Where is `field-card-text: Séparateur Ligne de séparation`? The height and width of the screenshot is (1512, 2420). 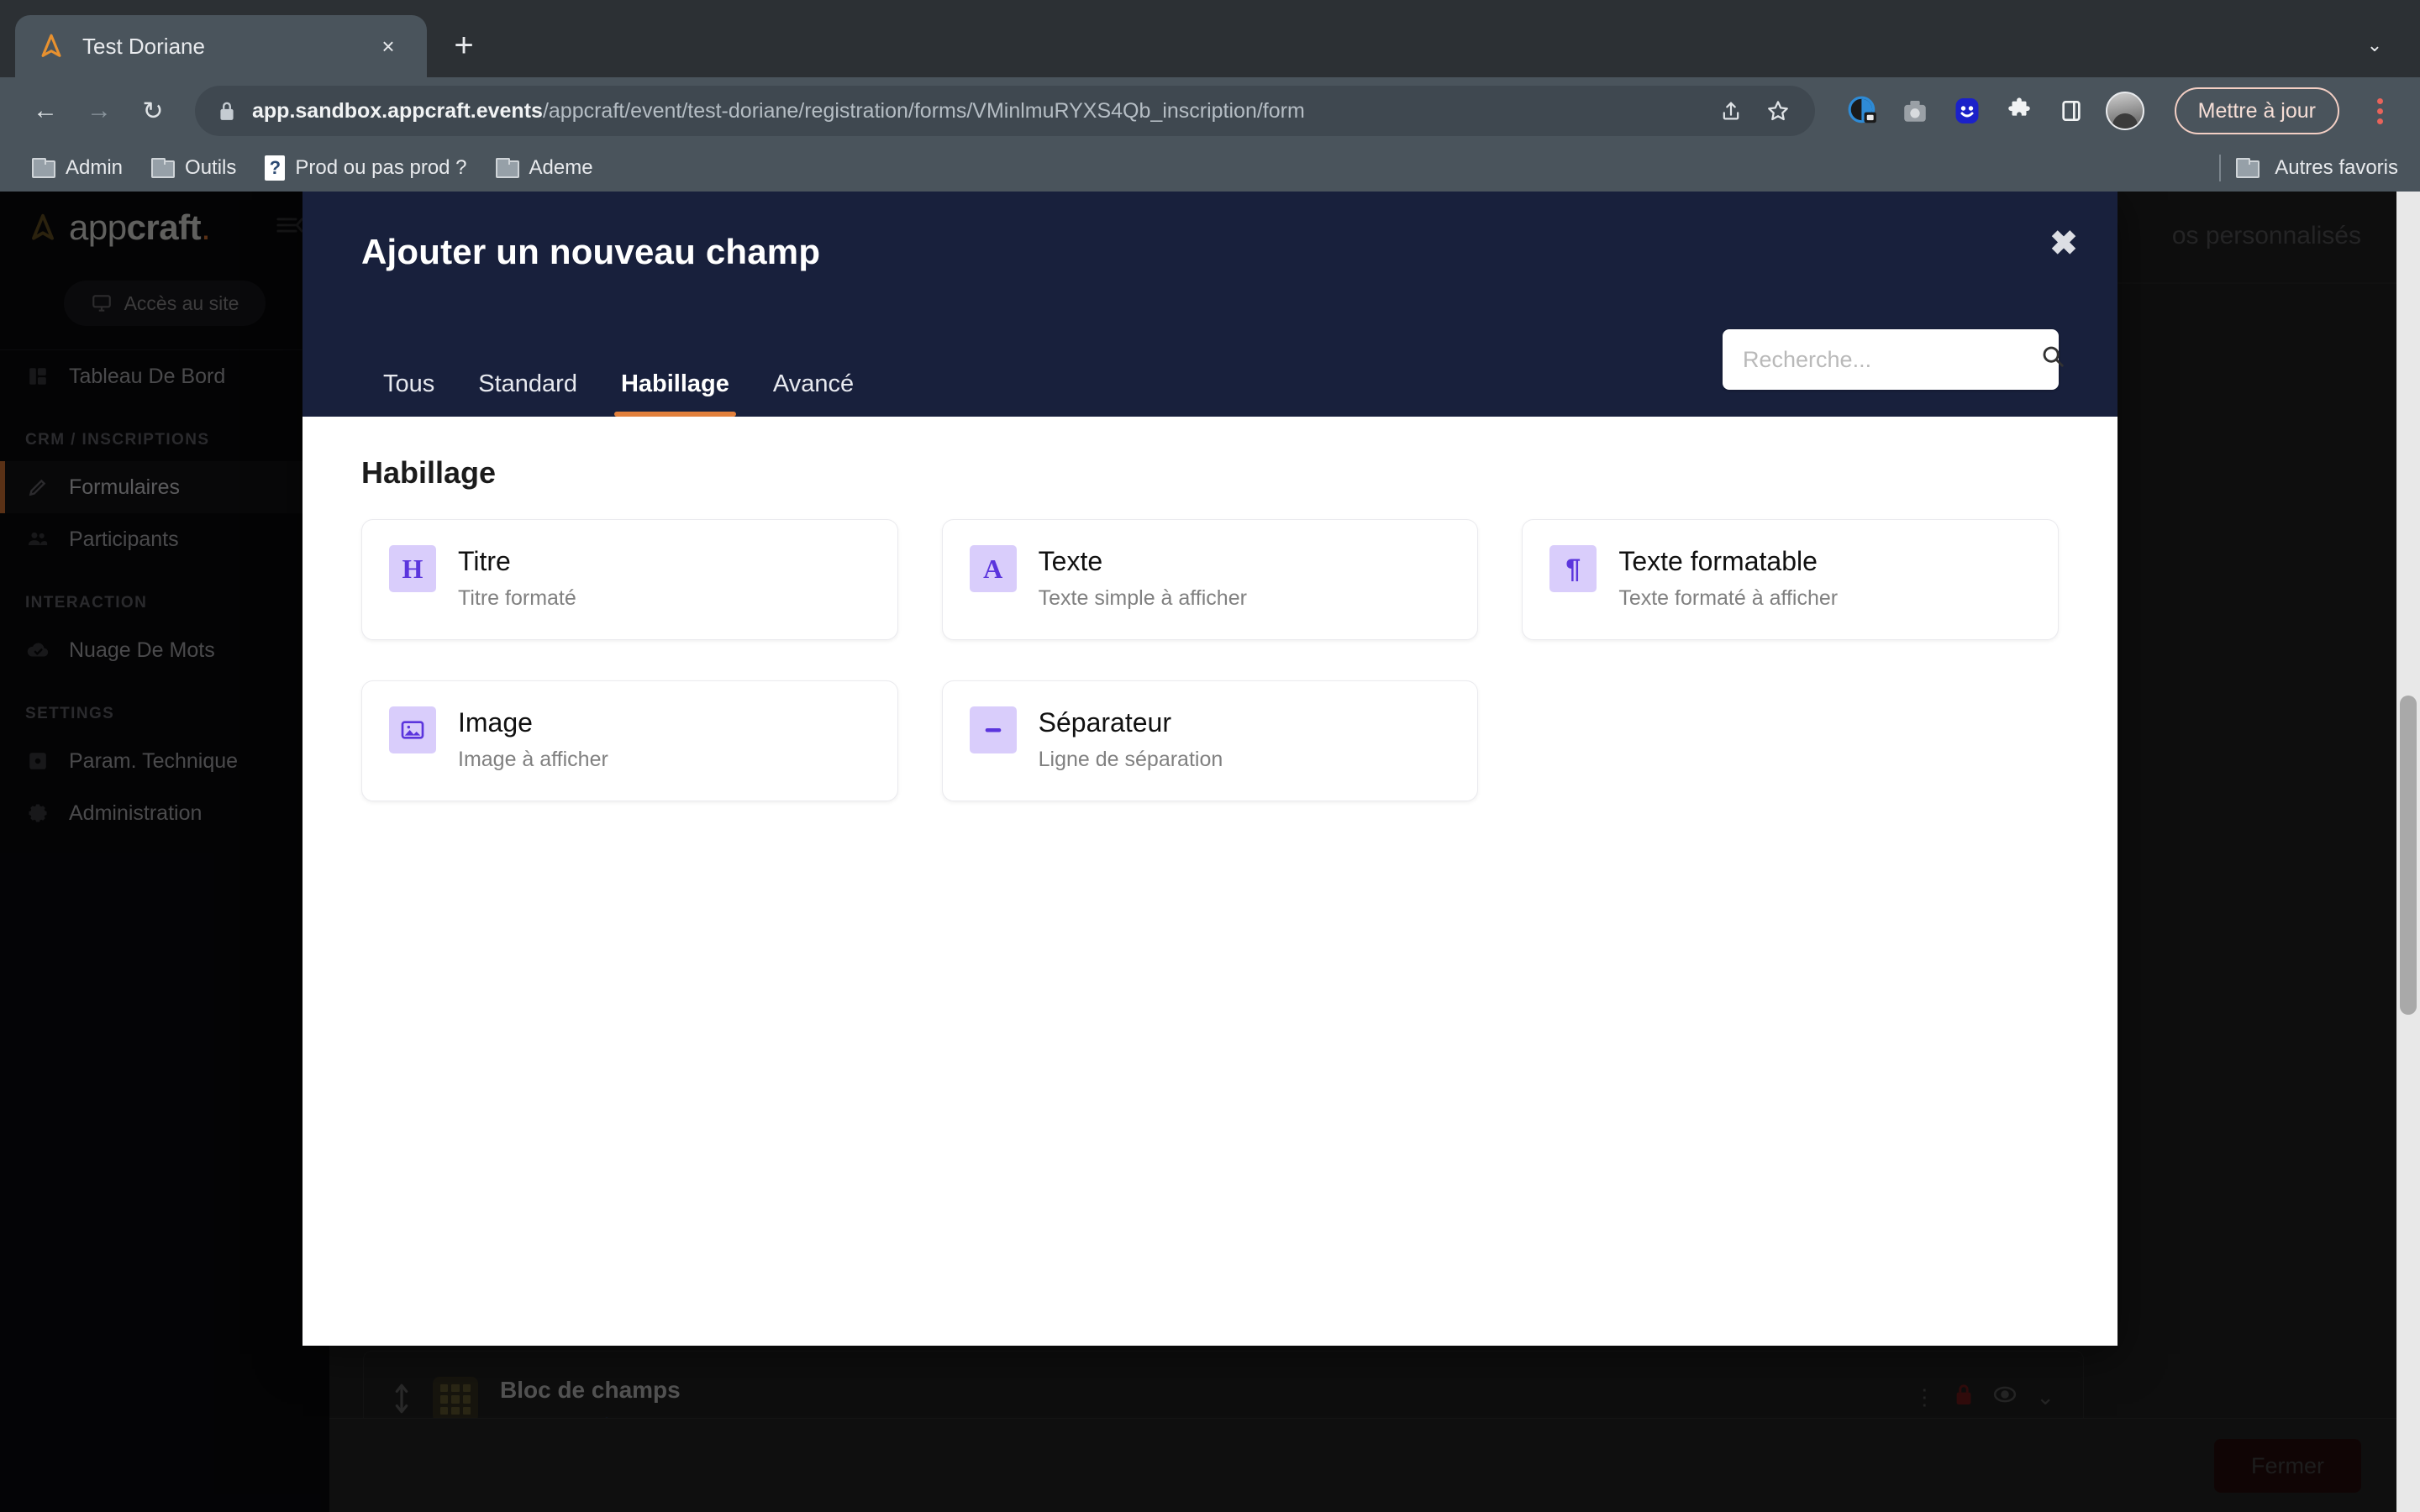 field-card-text: Séparateur Ligne de séparation is located at coordinates (1131, 739).